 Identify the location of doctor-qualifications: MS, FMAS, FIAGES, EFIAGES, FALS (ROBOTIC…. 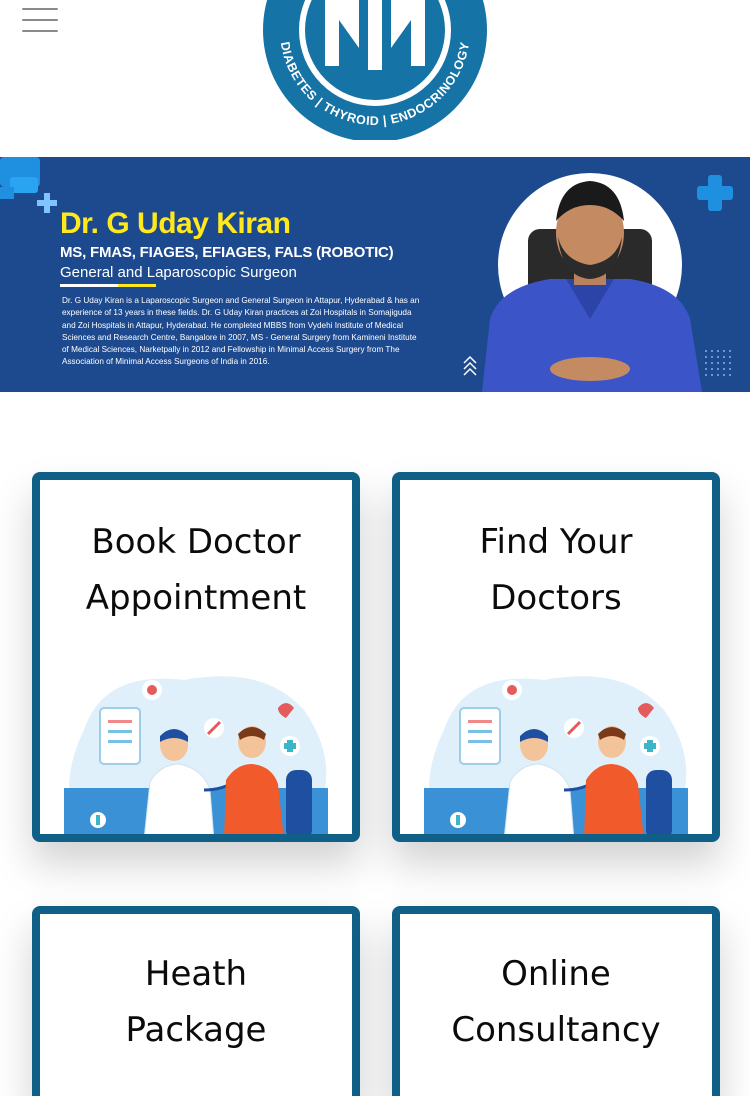
(227, 252).